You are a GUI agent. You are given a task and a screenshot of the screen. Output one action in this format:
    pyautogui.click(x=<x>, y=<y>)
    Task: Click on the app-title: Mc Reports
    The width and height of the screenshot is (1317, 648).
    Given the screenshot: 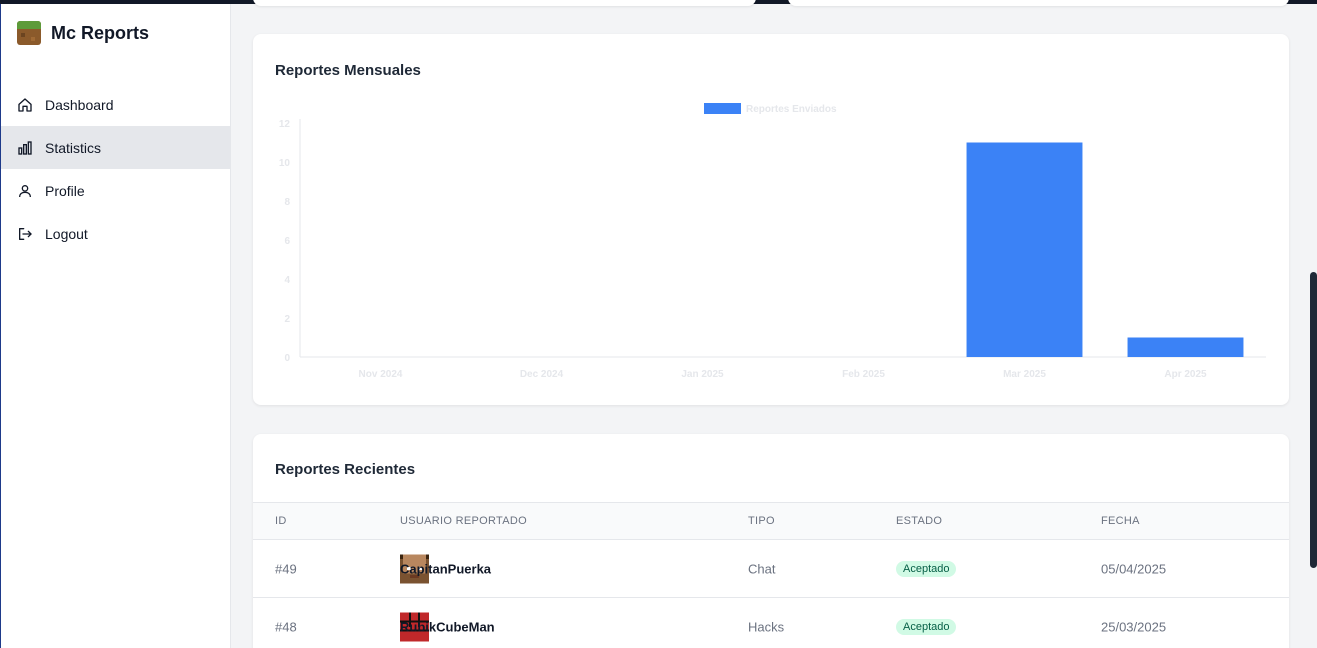 What is the action you would take?
    pyautogui.click(x=100, y=32)
    